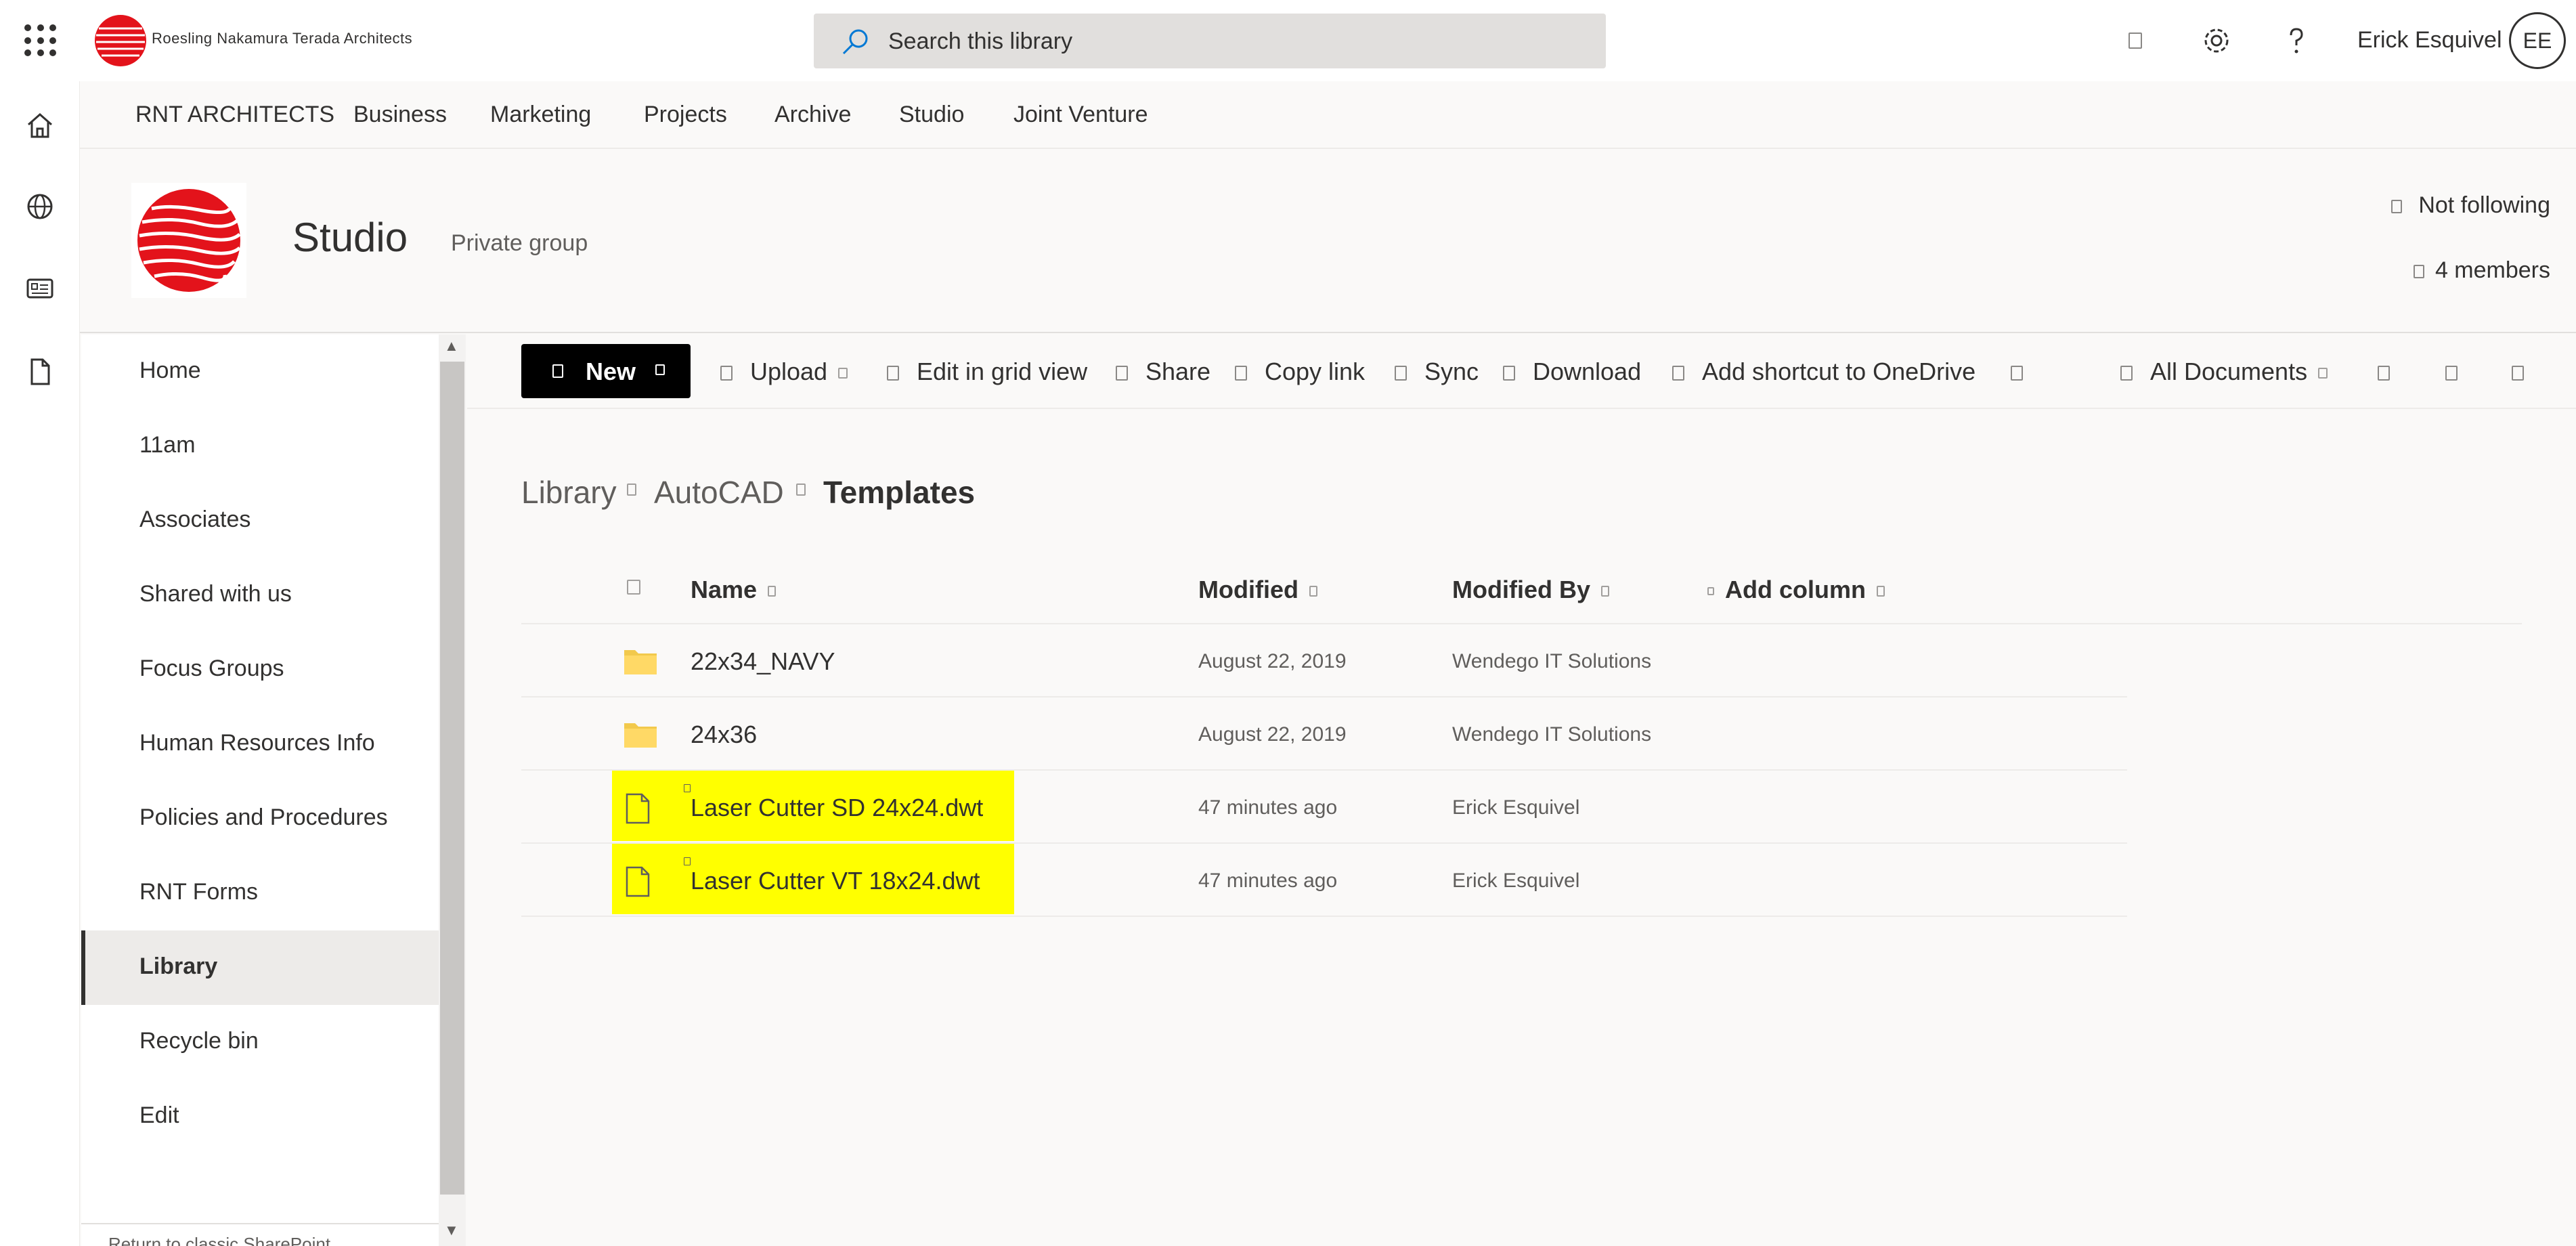  I want to click on hub-item-marketing: Marketing, so click(540, 115).